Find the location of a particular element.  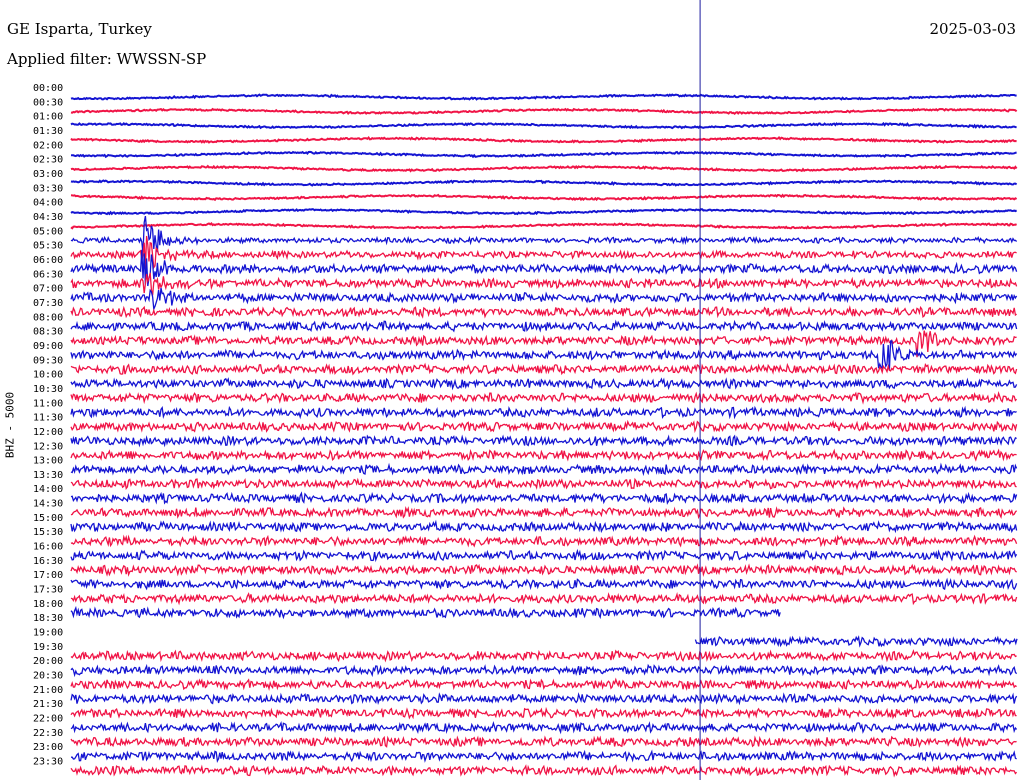

time-tick-label: 04:00 is located at coordinates (48, 203).